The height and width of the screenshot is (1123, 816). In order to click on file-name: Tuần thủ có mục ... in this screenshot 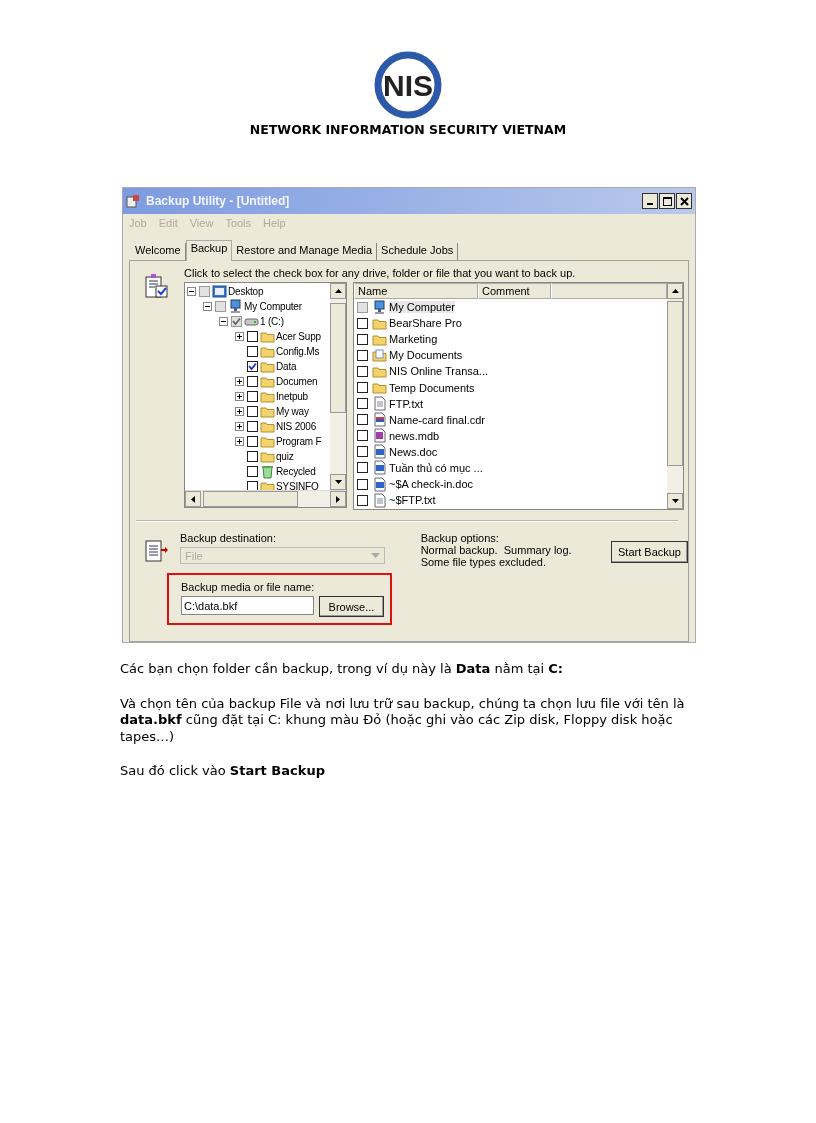, I will do `click(436, 468)`.